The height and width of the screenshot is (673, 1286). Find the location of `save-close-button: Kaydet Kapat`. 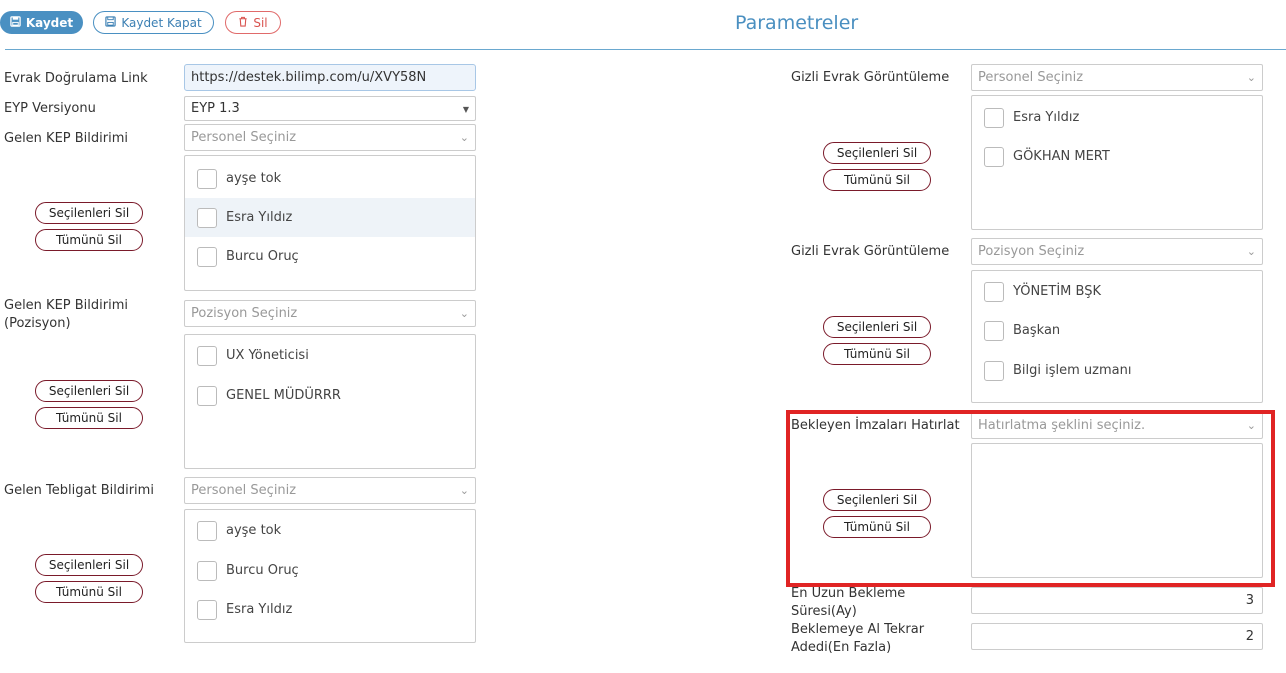

save-close-button: Kaydet Kapat is located at coordinates (153, 22).